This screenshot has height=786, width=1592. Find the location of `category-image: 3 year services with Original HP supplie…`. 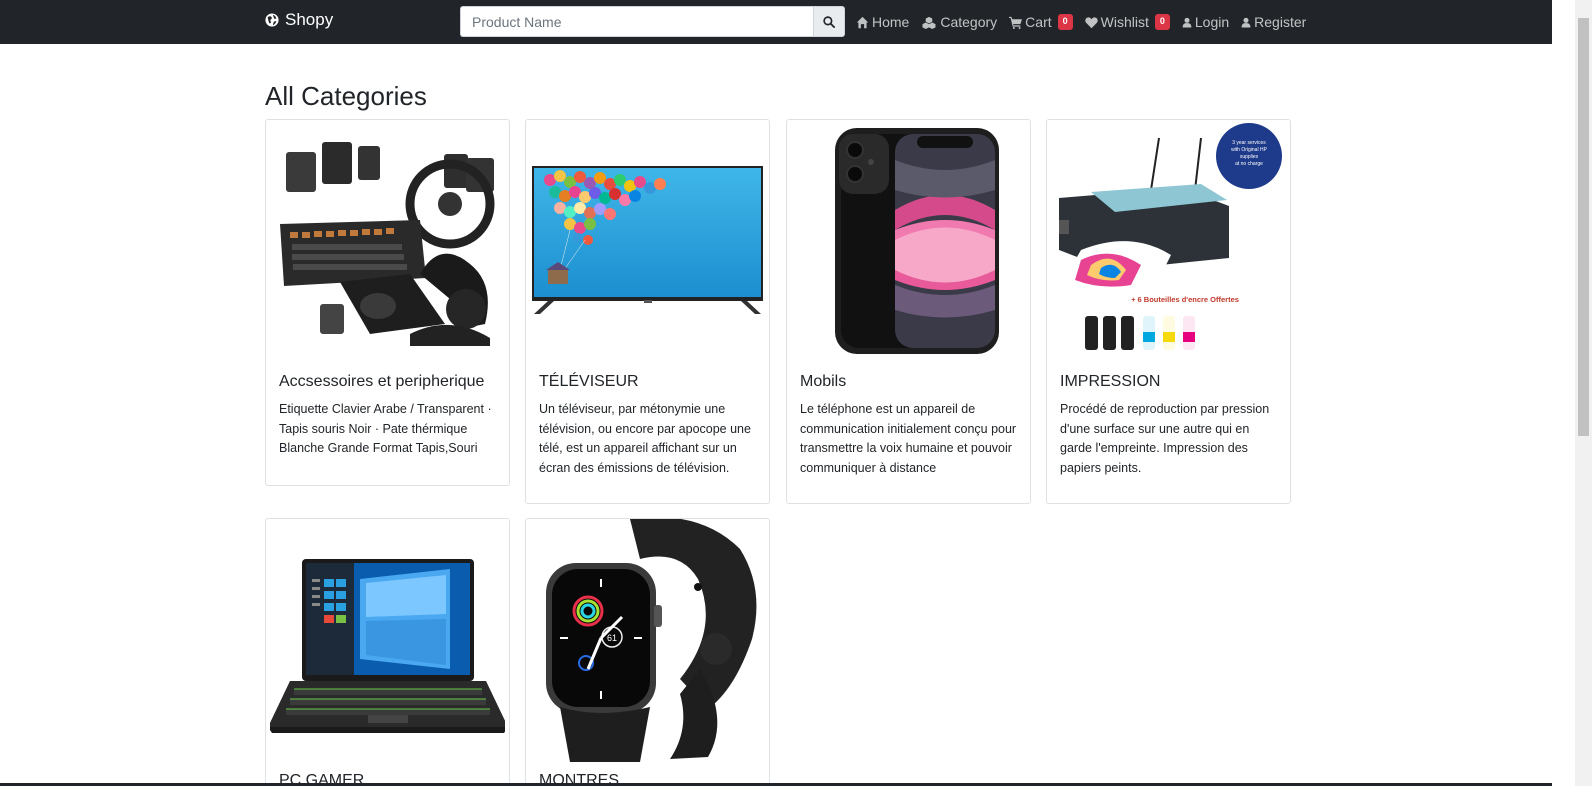

category-image: 3 year services with Original HP supplie… is located at coordinates (1168, 241).